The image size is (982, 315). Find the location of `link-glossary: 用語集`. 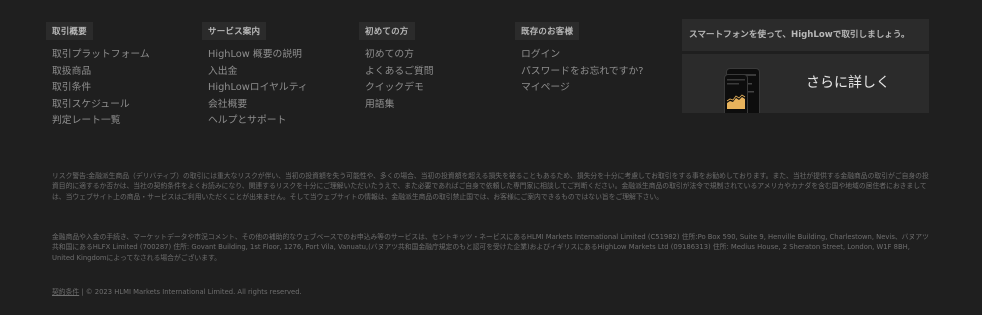

link-glossary: 用語集 is located at coordinates (399, 105).